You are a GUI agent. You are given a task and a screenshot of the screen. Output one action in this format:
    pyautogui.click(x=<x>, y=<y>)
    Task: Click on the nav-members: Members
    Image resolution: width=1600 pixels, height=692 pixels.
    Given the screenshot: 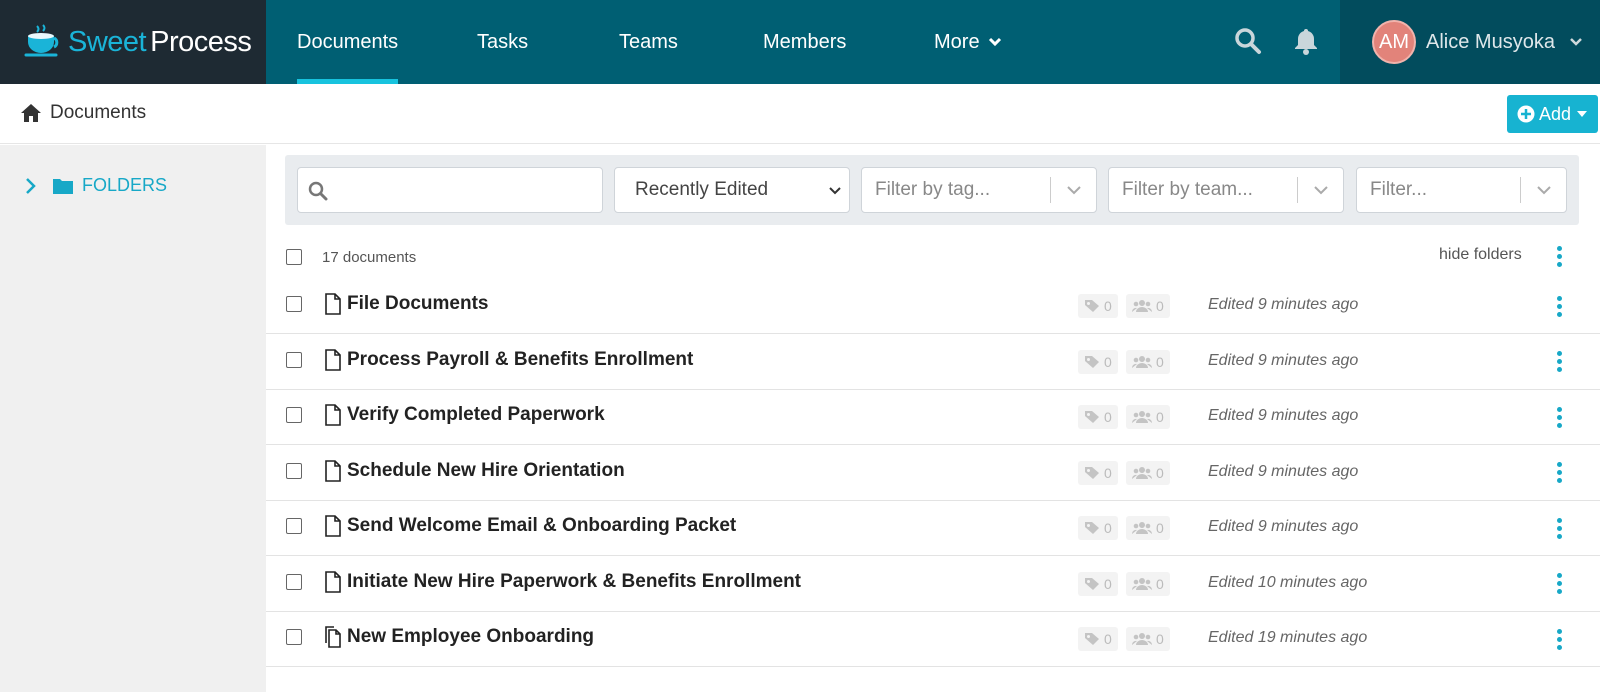 What is the action you would take?
    pyautogui.click(x=804, y=42)
    